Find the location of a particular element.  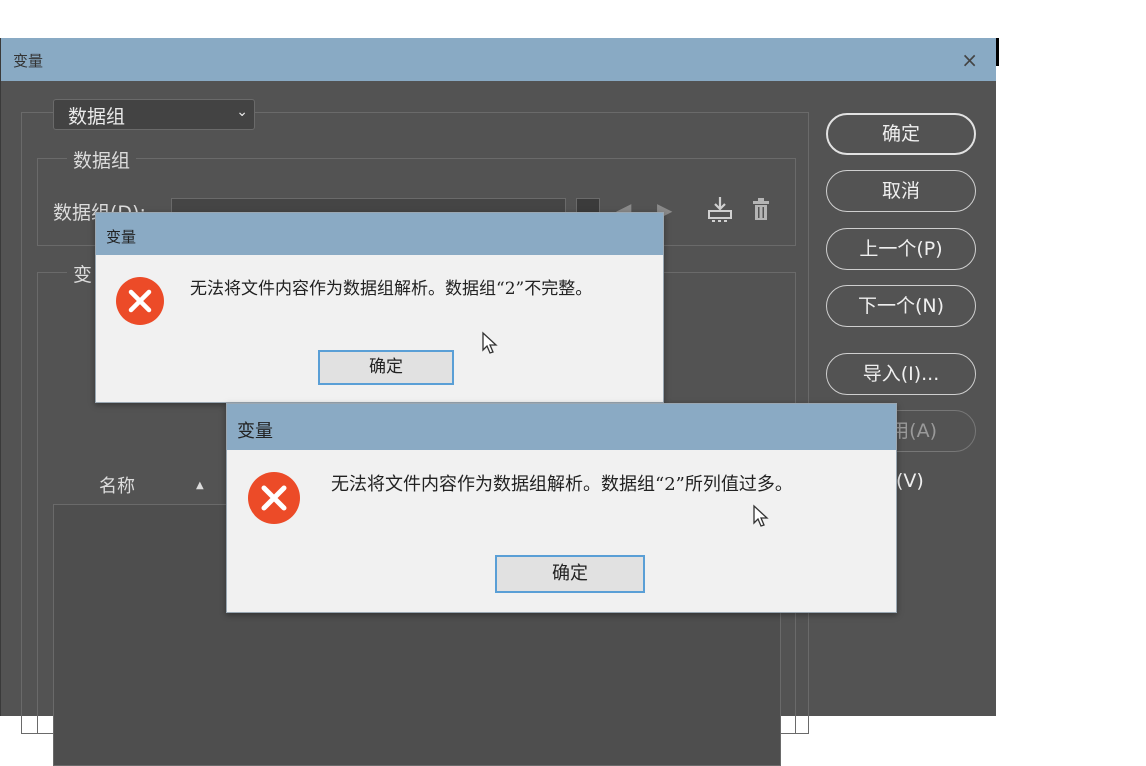

window-title: 变量 is located at coordinates (28, 61).